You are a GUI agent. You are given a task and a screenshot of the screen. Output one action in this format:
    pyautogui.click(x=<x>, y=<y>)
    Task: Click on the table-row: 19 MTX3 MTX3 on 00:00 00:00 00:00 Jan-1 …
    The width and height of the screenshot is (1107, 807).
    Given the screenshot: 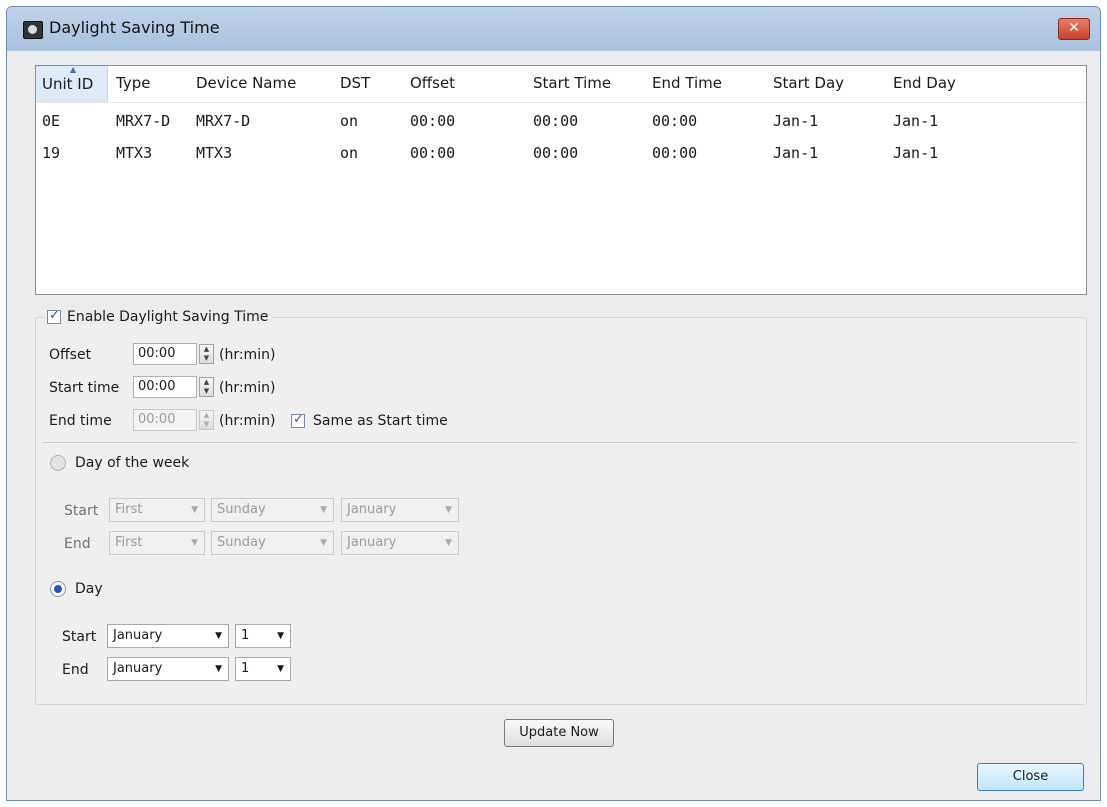 What is the action you would take?
    pyautogui.click(x=561, y=154)
    